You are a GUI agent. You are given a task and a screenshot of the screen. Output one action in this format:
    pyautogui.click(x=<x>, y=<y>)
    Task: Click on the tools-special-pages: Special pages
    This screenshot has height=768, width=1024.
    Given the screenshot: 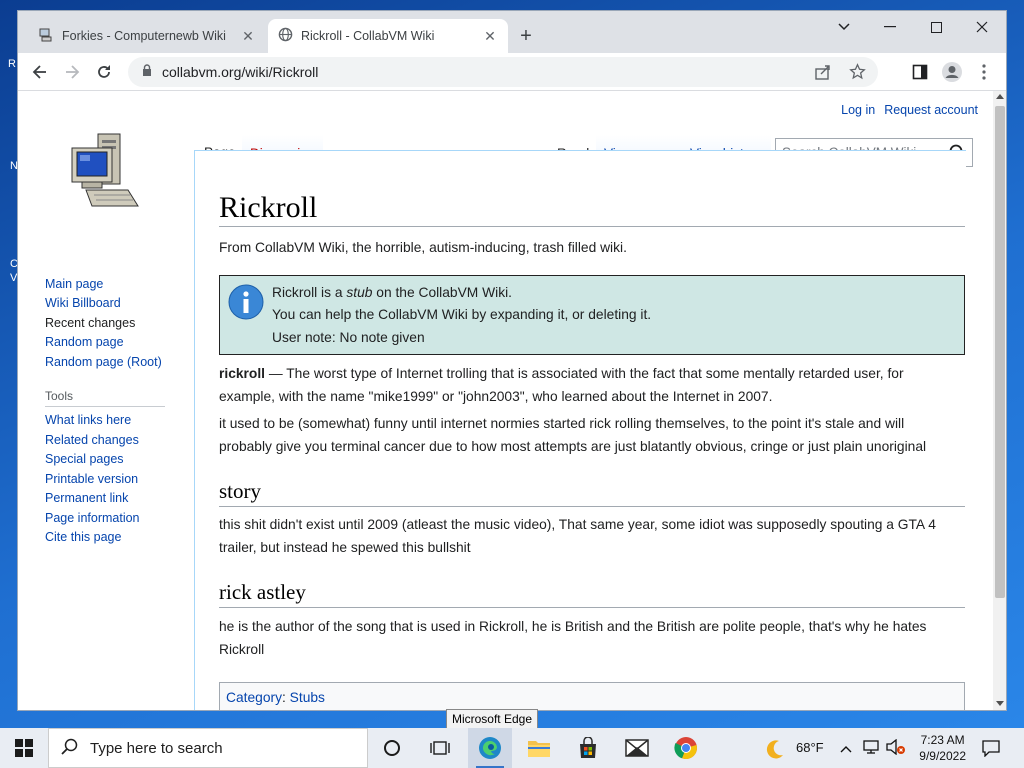 What is the action you would take?
    pyautogui.click(x=84, y=459)
    